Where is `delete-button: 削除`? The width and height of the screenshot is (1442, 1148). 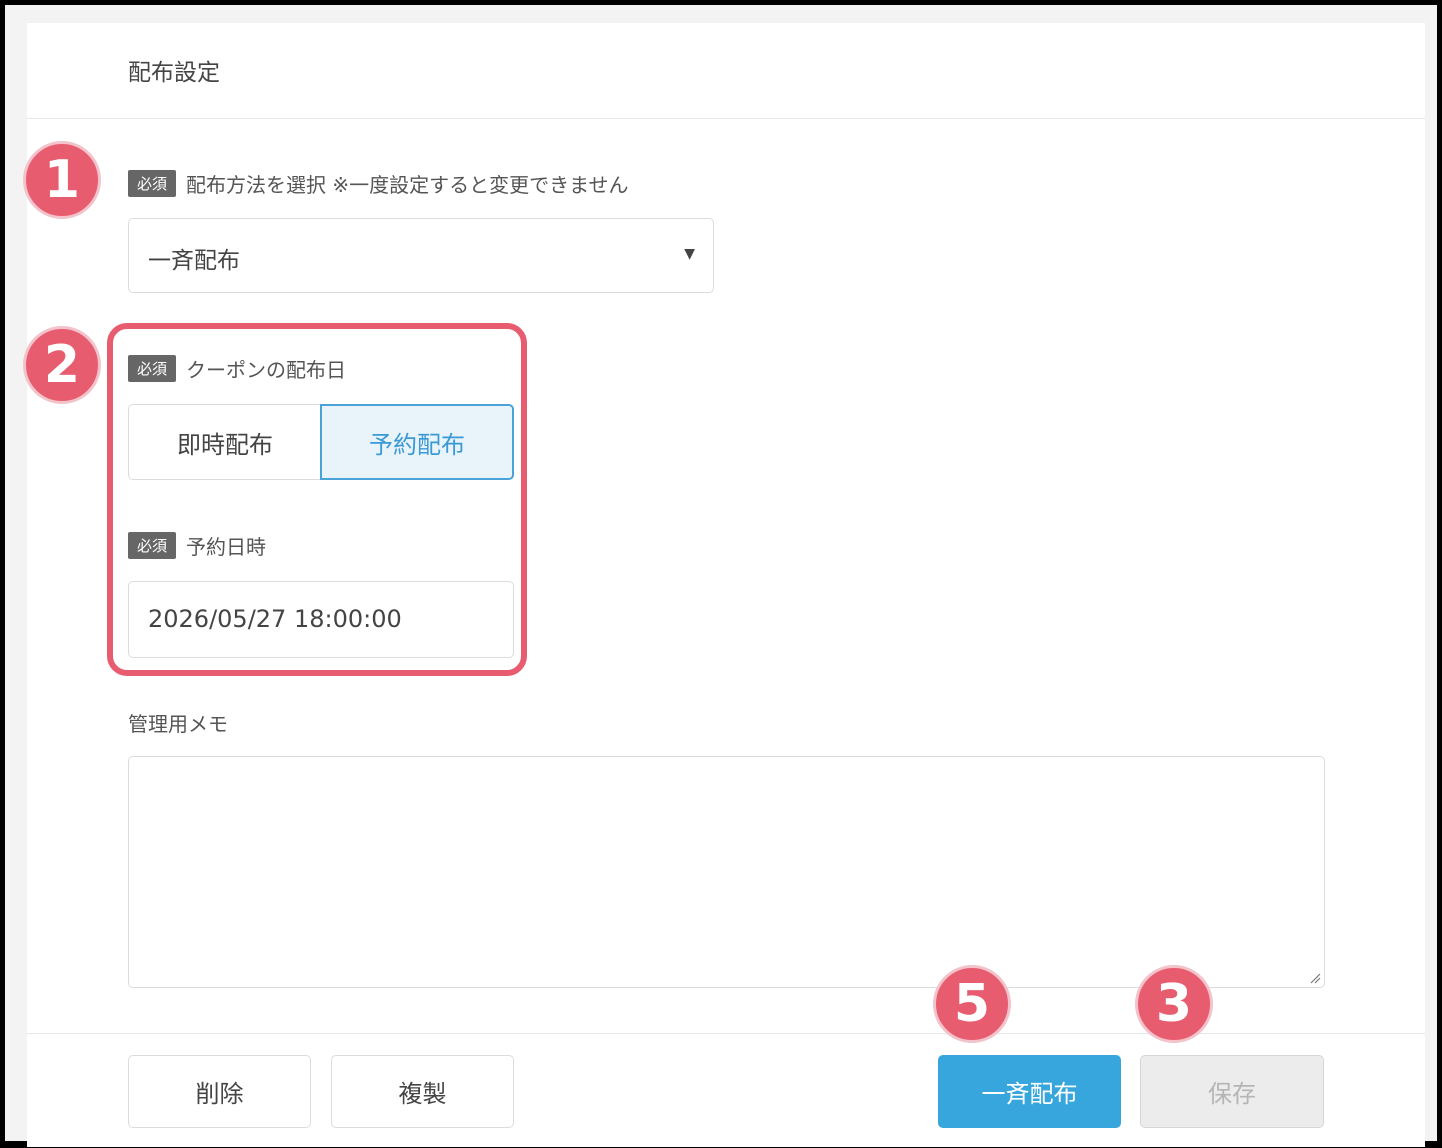 delete-button: 削除 is located at coordinates (219, 1091).